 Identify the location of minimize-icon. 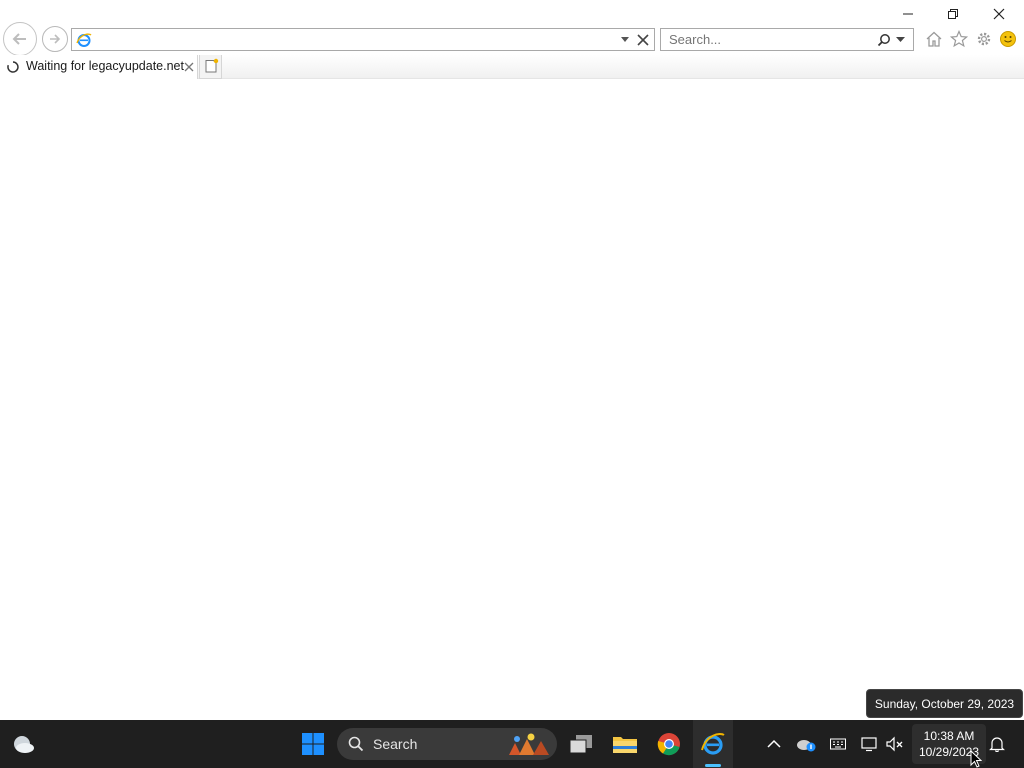
(908, 14).